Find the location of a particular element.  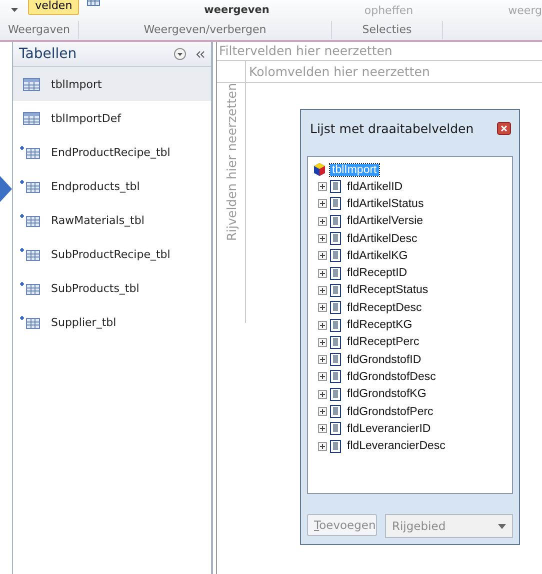

tree-item: fldArtikelID is located at coordinates (375, 186).